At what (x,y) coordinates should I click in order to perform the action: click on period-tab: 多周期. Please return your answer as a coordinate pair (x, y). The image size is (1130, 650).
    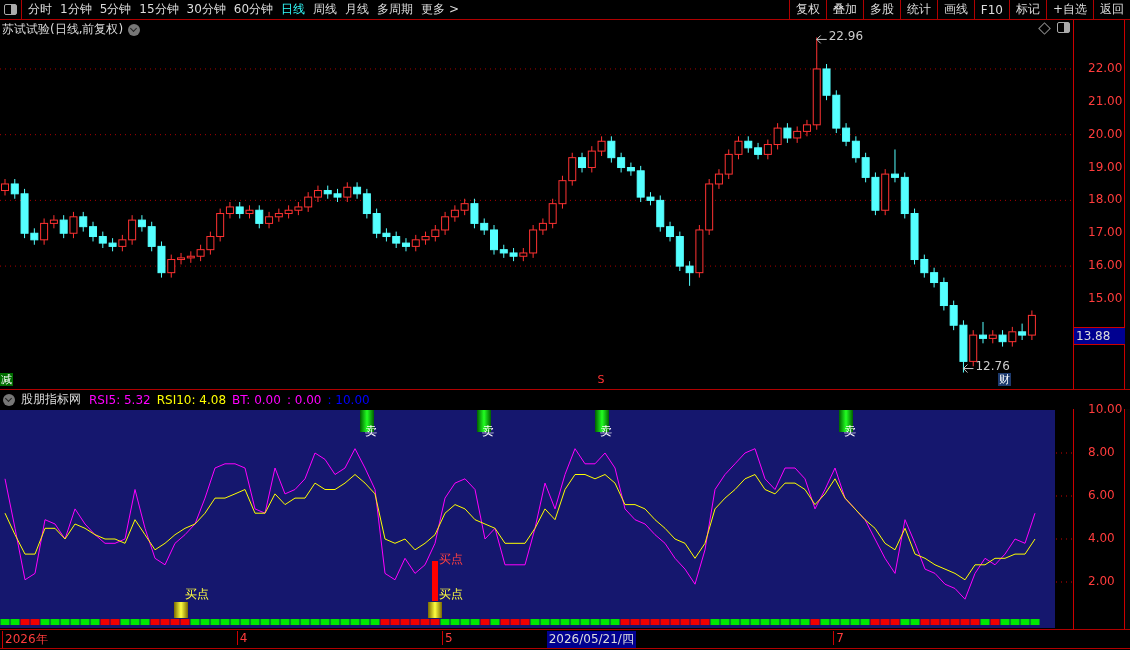
    Looking at the image, I should click on (395, 9).